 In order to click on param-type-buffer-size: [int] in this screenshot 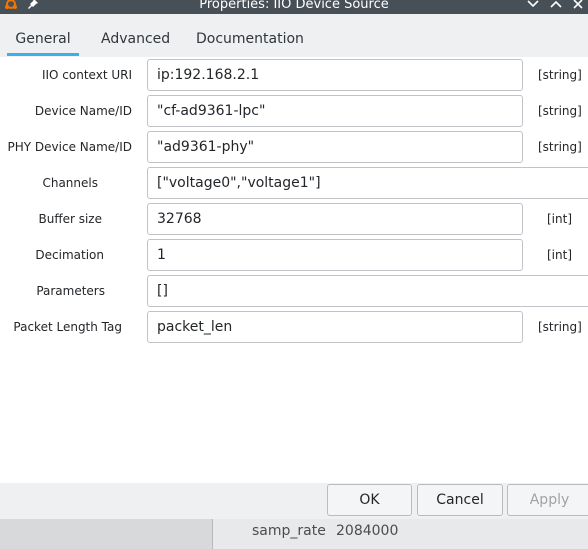, I will do `click(560, 219)`.